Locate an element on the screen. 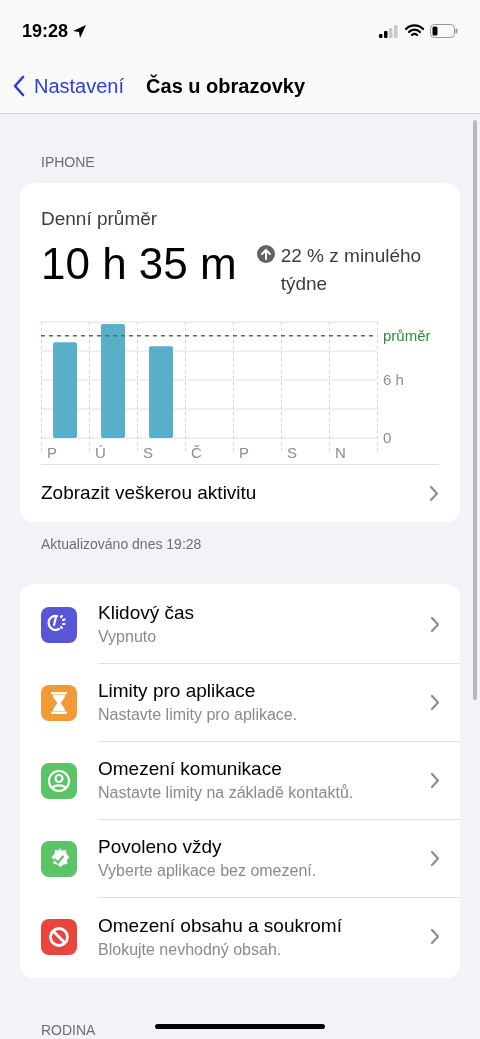 This screenshot has height=1039, width=480. status-time: 19:28 is located at coordinates (45, 31).